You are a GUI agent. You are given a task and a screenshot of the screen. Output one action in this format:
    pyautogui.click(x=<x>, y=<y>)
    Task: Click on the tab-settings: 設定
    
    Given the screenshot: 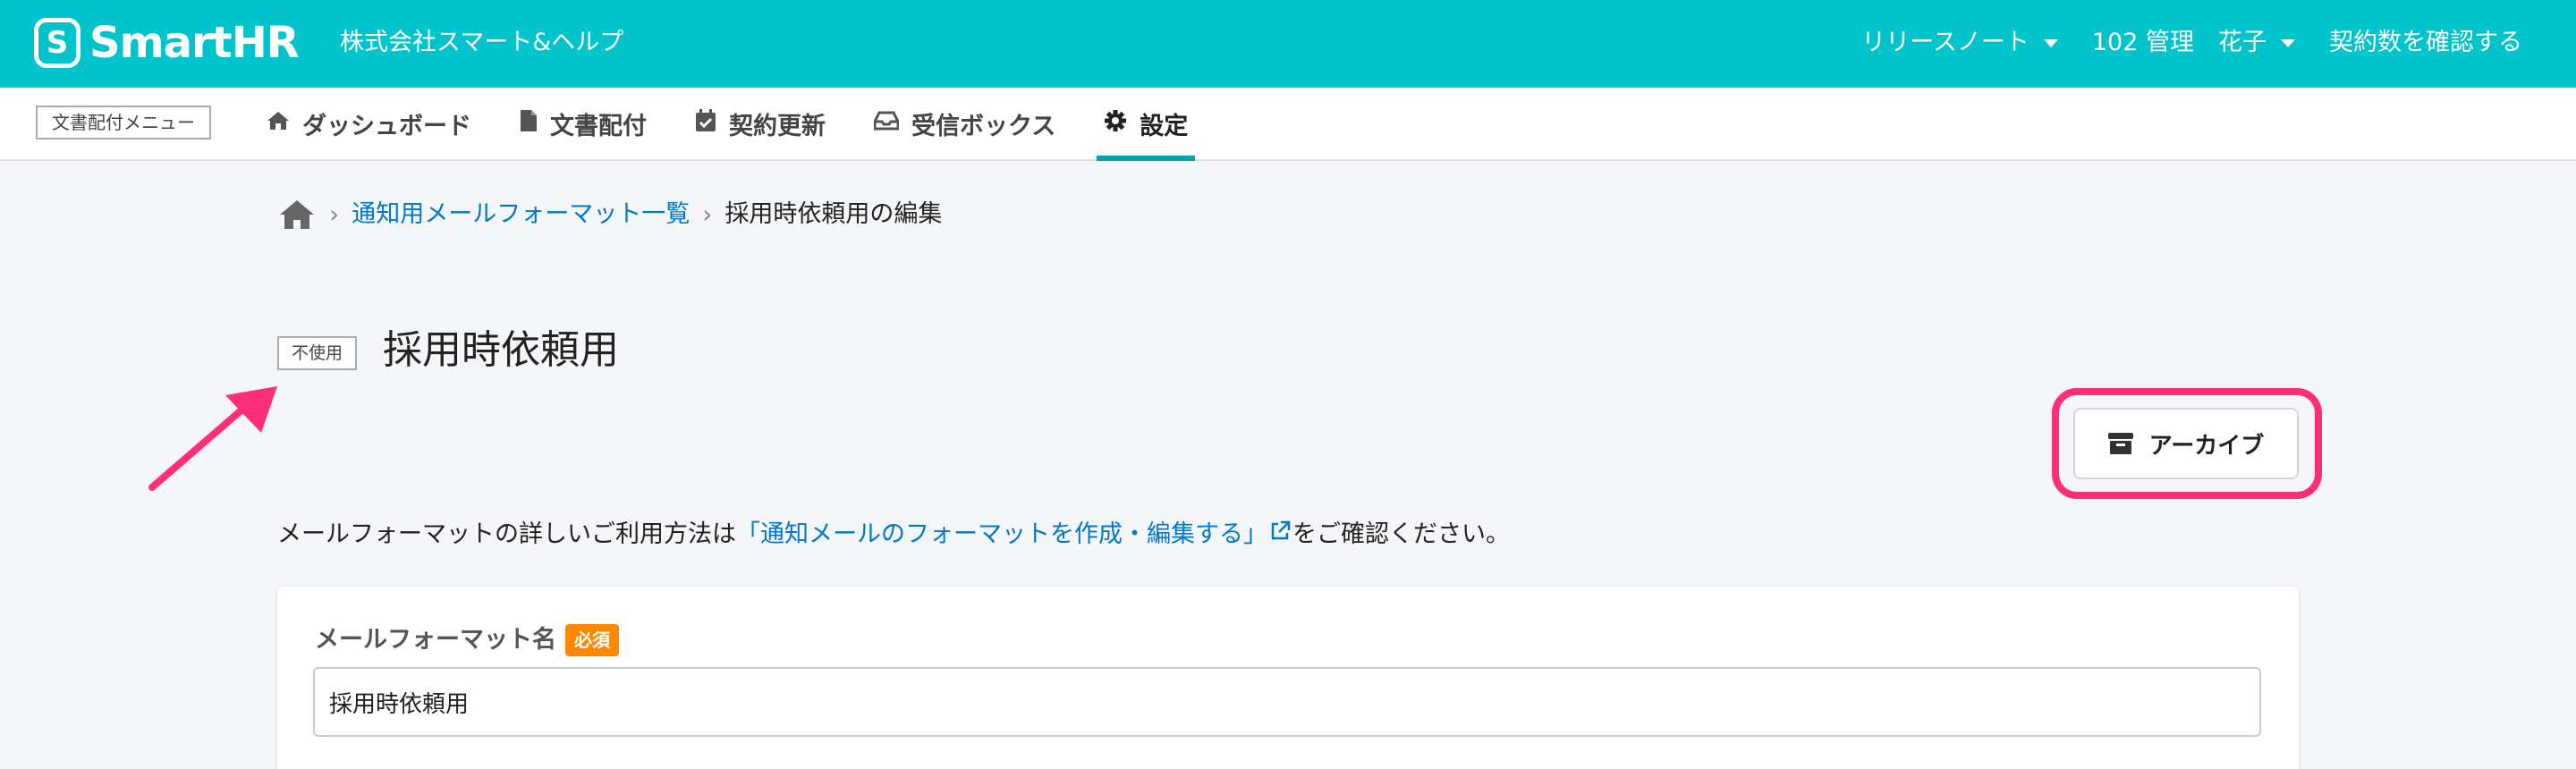 What is the action you would take?
    pyautogui.click(x=1146, y=125)
    